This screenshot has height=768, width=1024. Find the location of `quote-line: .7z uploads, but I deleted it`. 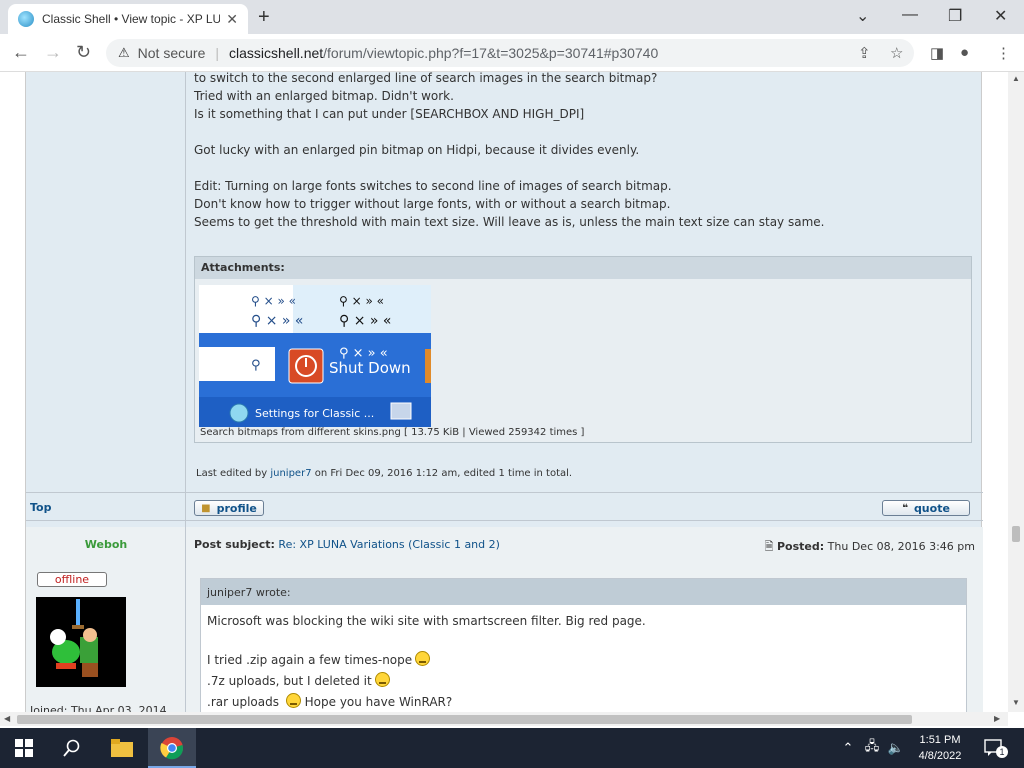

quote-line: .7z uploads, but I deleted it is located at coordinates (583, 681).